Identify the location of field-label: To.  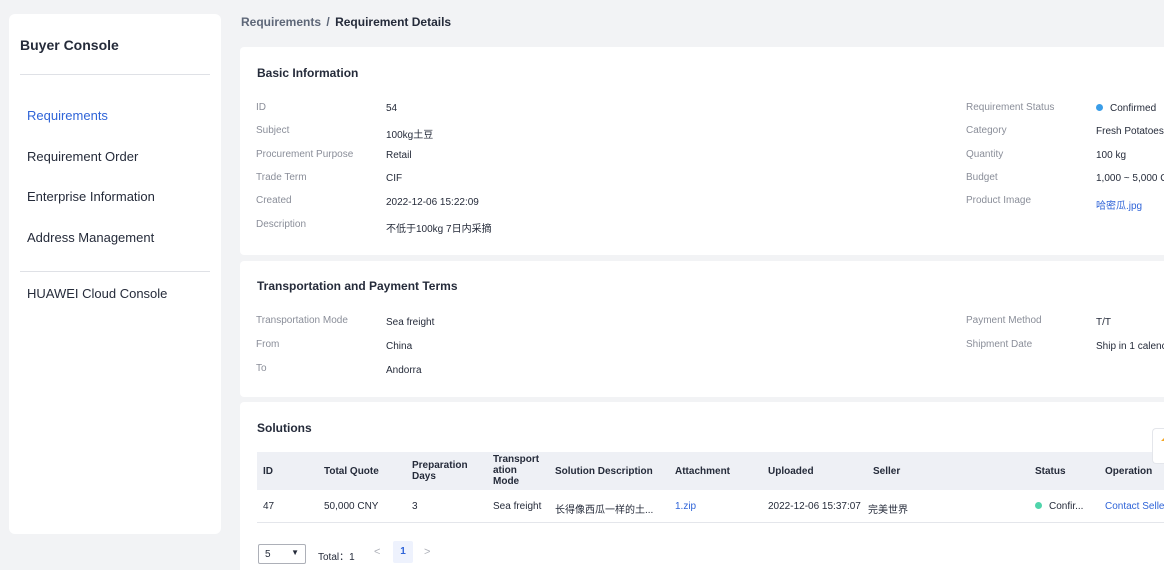
(261, 368).